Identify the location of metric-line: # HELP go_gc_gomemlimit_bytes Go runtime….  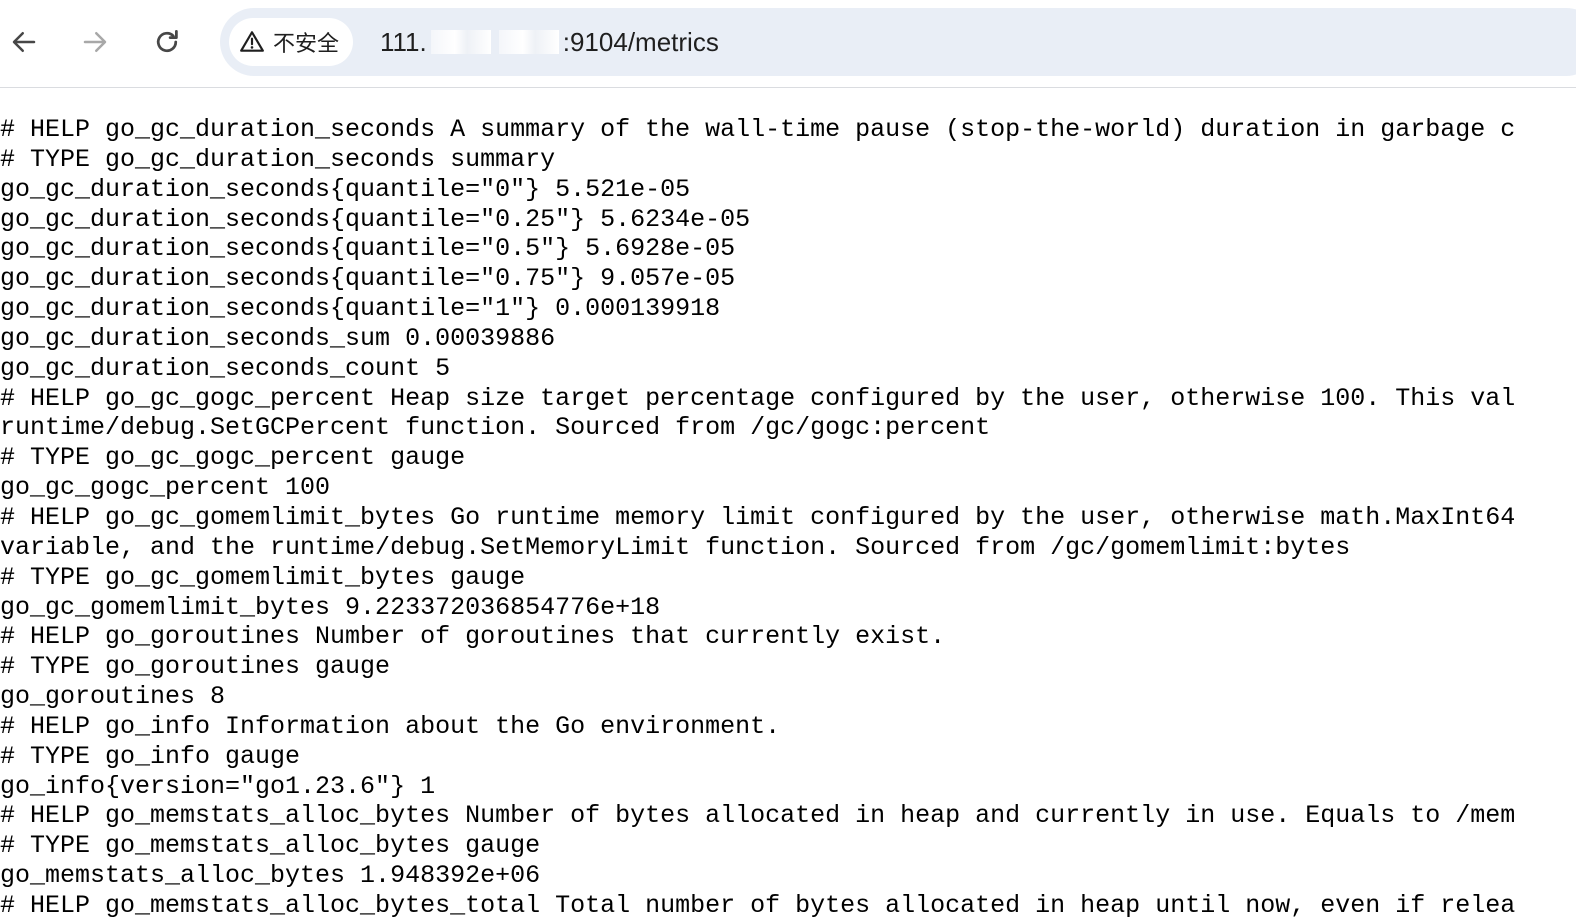
(758, 517).